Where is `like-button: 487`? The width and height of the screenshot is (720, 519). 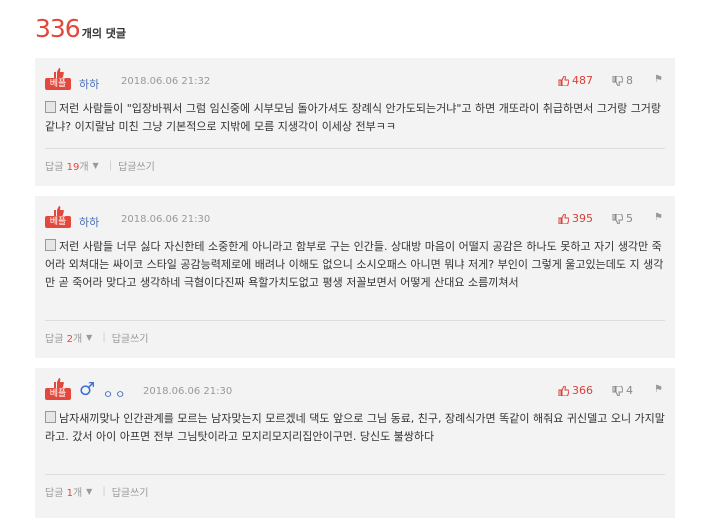
like-button: 487 is located at coordinates (575, 80).